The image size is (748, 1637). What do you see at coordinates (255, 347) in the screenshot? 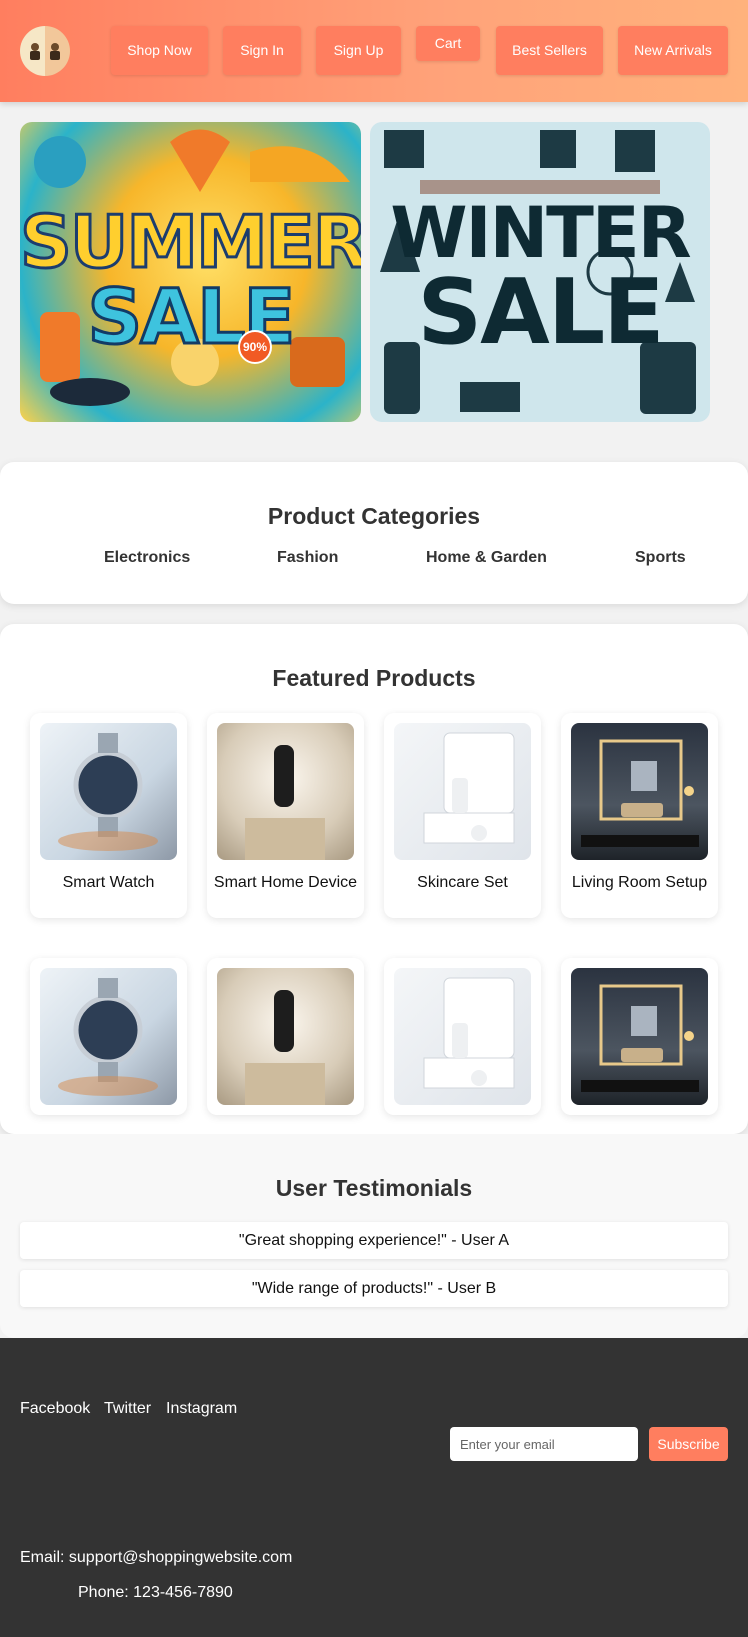
I see `discount-badge: 90%` at bounding box center [255, 347].